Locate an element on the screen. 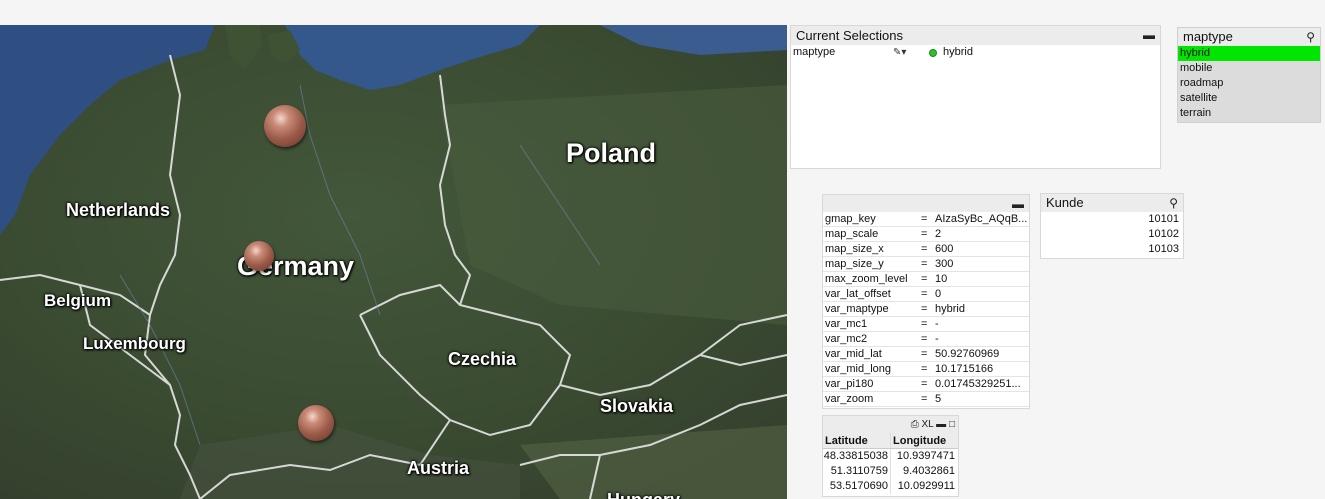  var-row: var_lat_offset = 0 is located at coordinates (926, 294).